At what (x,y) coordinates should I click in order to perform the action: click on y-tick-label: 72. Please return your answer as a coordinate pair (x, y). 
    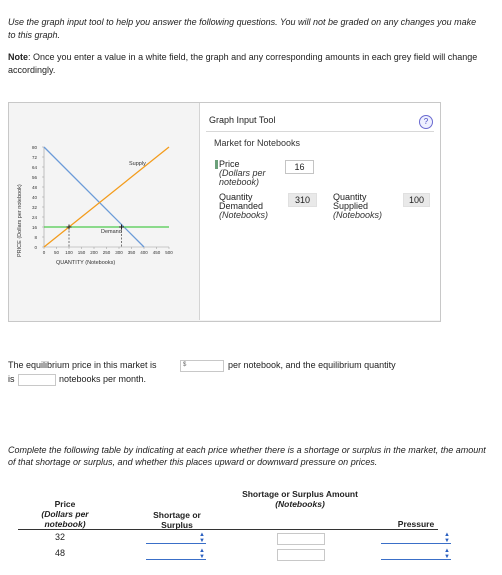
    Looking at the image, I should click on (35, 157).